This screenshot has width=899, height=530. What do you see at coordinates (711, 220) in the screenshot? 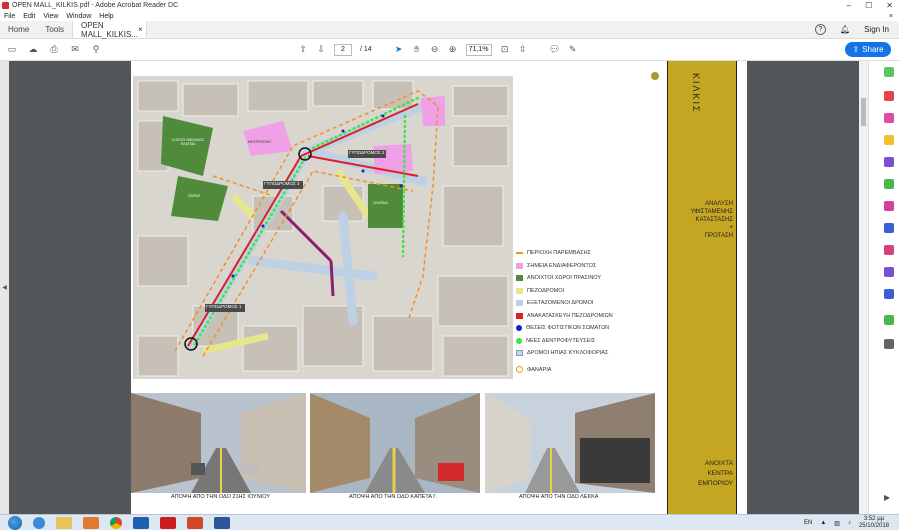
I see `panel-subtitle: ΑΝΑΛΥΣΗ ΥΦΙΣΤΑΜΕΝΗΣ ΚΑΤΑΣΤΑΣΗΣ + ΠΡΟΤΑΣΗ` at bounding box center [711, 220].